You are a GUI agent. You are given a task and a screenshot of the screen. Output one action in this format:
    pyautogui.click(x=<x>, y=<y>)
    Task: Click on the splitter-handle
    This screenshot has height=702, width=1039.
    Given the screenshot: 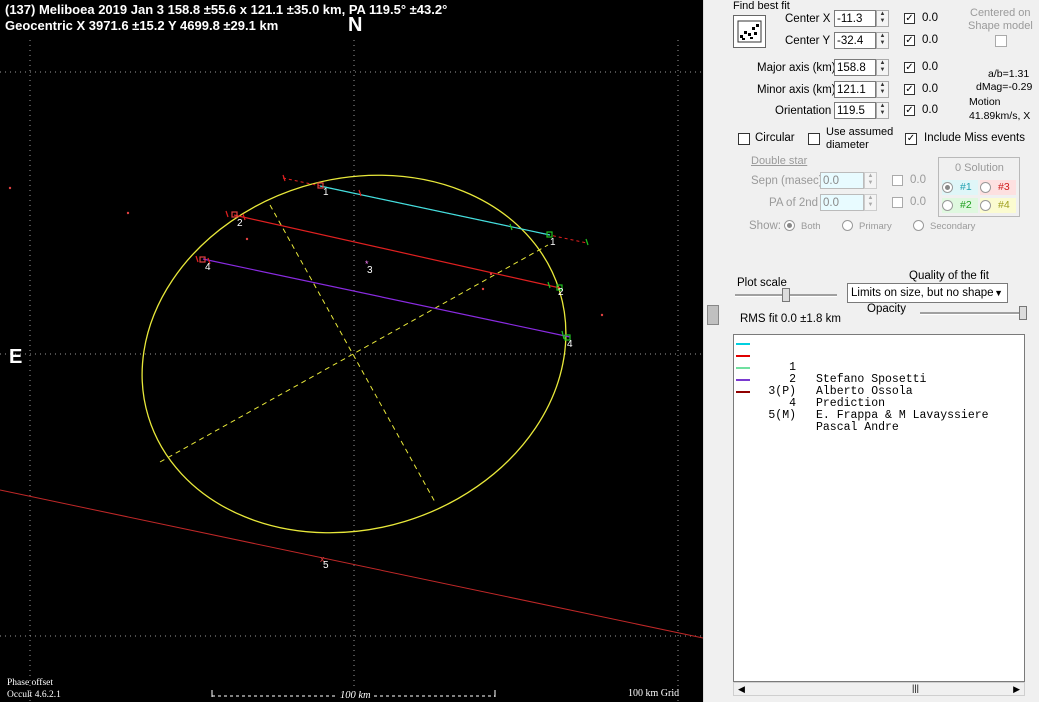 What is the action you would take?
    pyautogui.click(x=713, y=315)
    